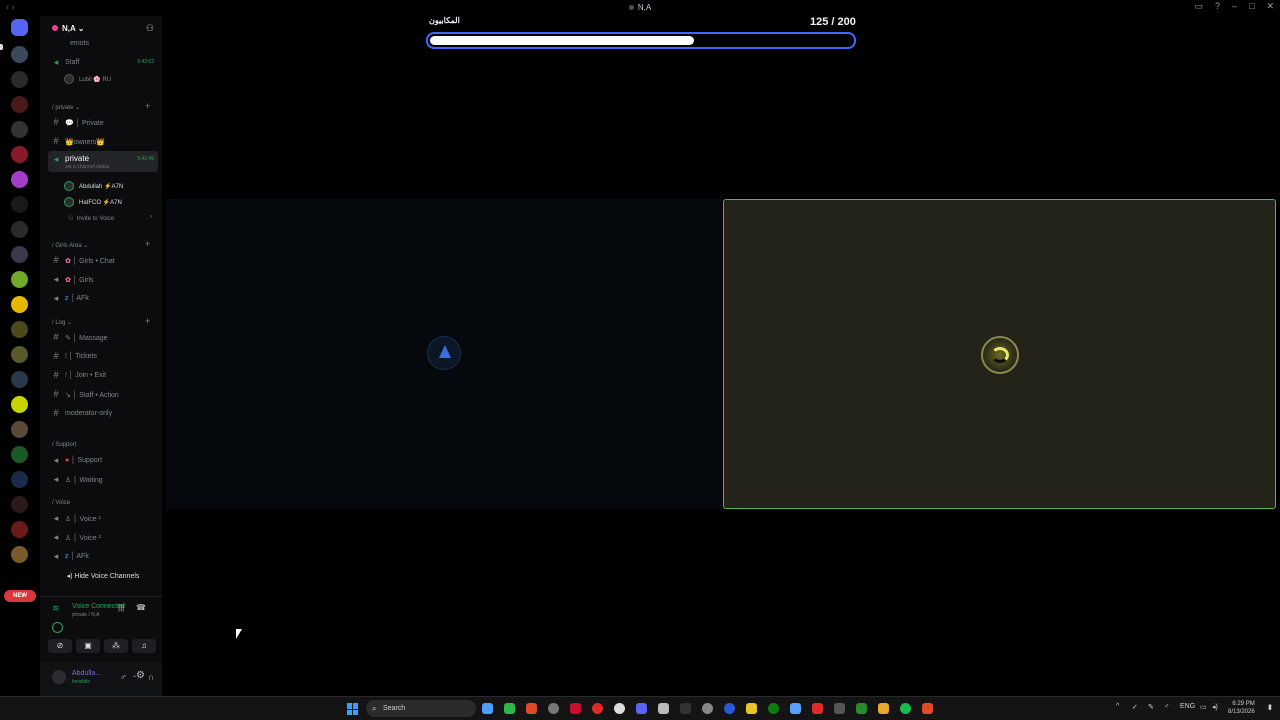 The image size is (1280, 720). Describe the element at coordinates (927, 708) in the screenshot. I see `brave-icon` at that location.